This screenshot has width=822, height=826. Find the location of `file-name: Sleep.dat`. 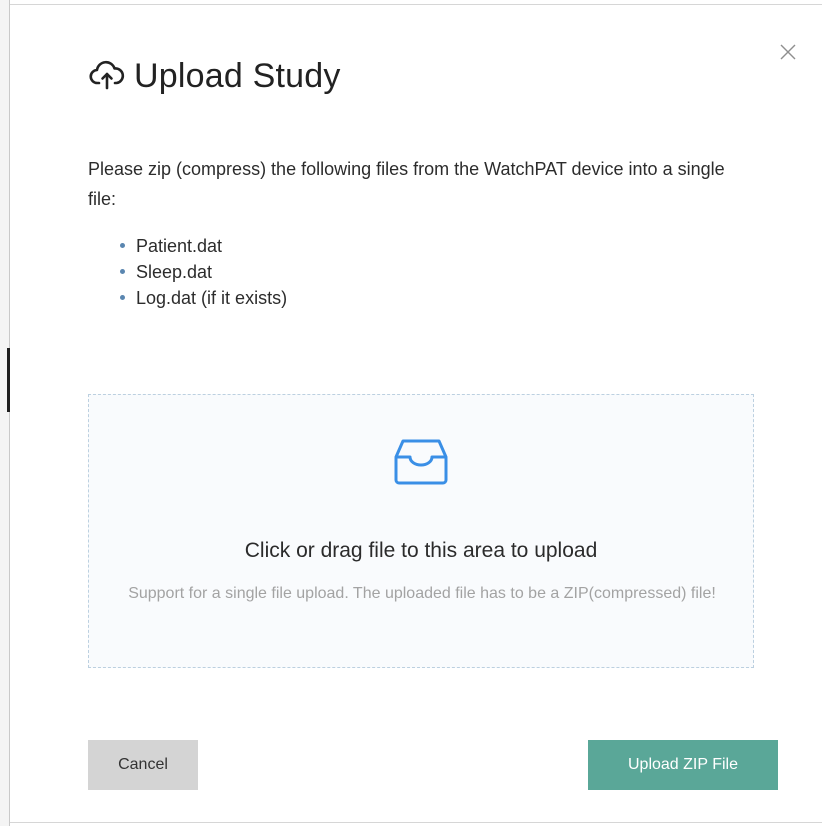

file-name: Sleep.dat is located at coordinates (174, 272).